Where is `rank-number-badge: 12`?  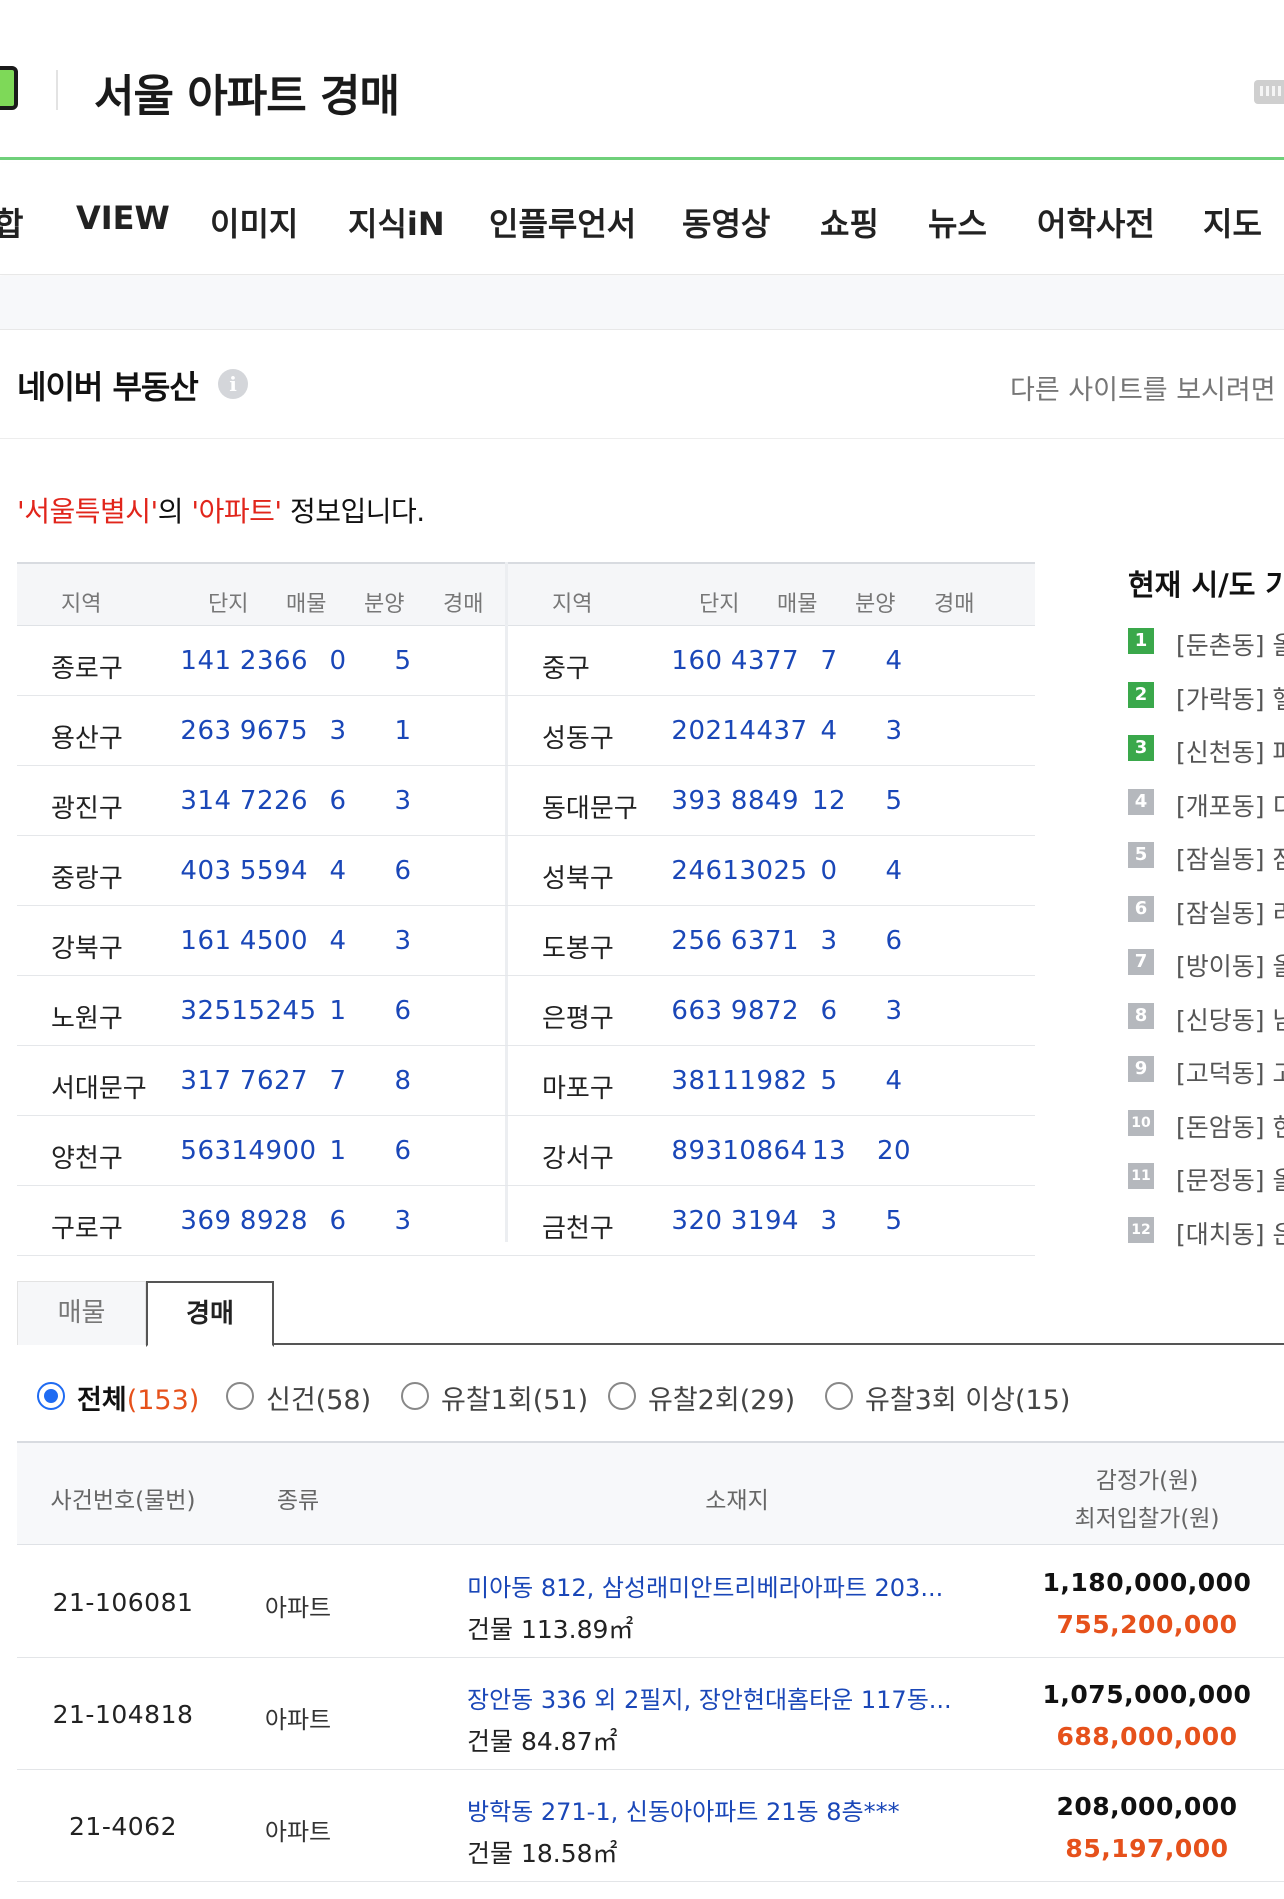 rank-number-badge: 12 is located at coordinates (1141, 1229).